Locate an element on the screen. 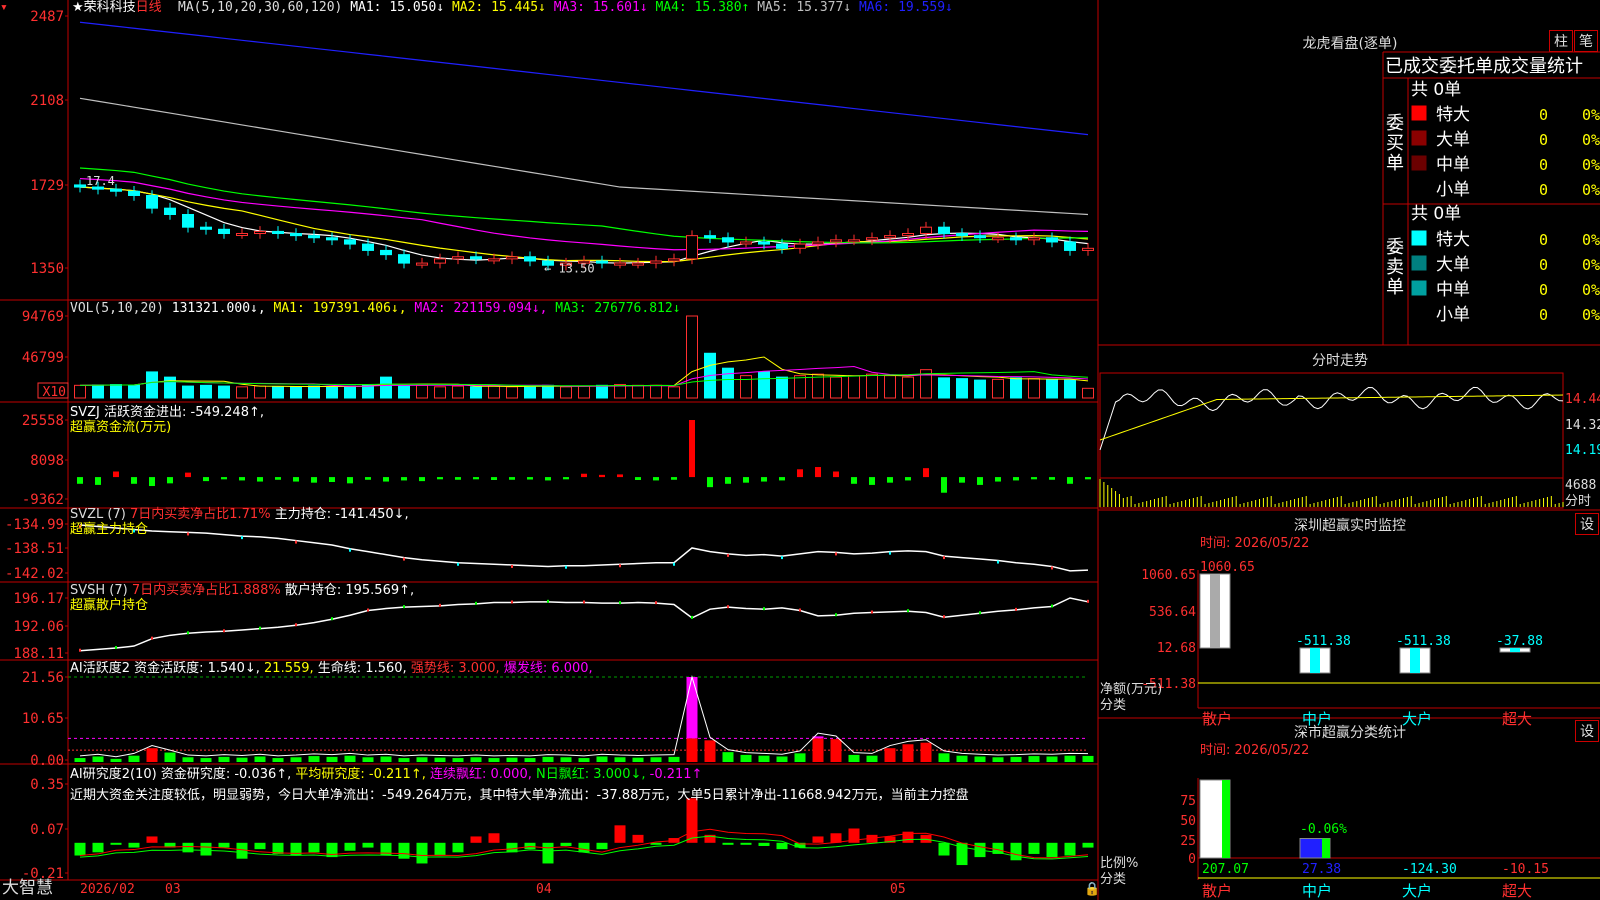  sz-monitor-value-1: -511.38 is located at coordinates (1323, 641).